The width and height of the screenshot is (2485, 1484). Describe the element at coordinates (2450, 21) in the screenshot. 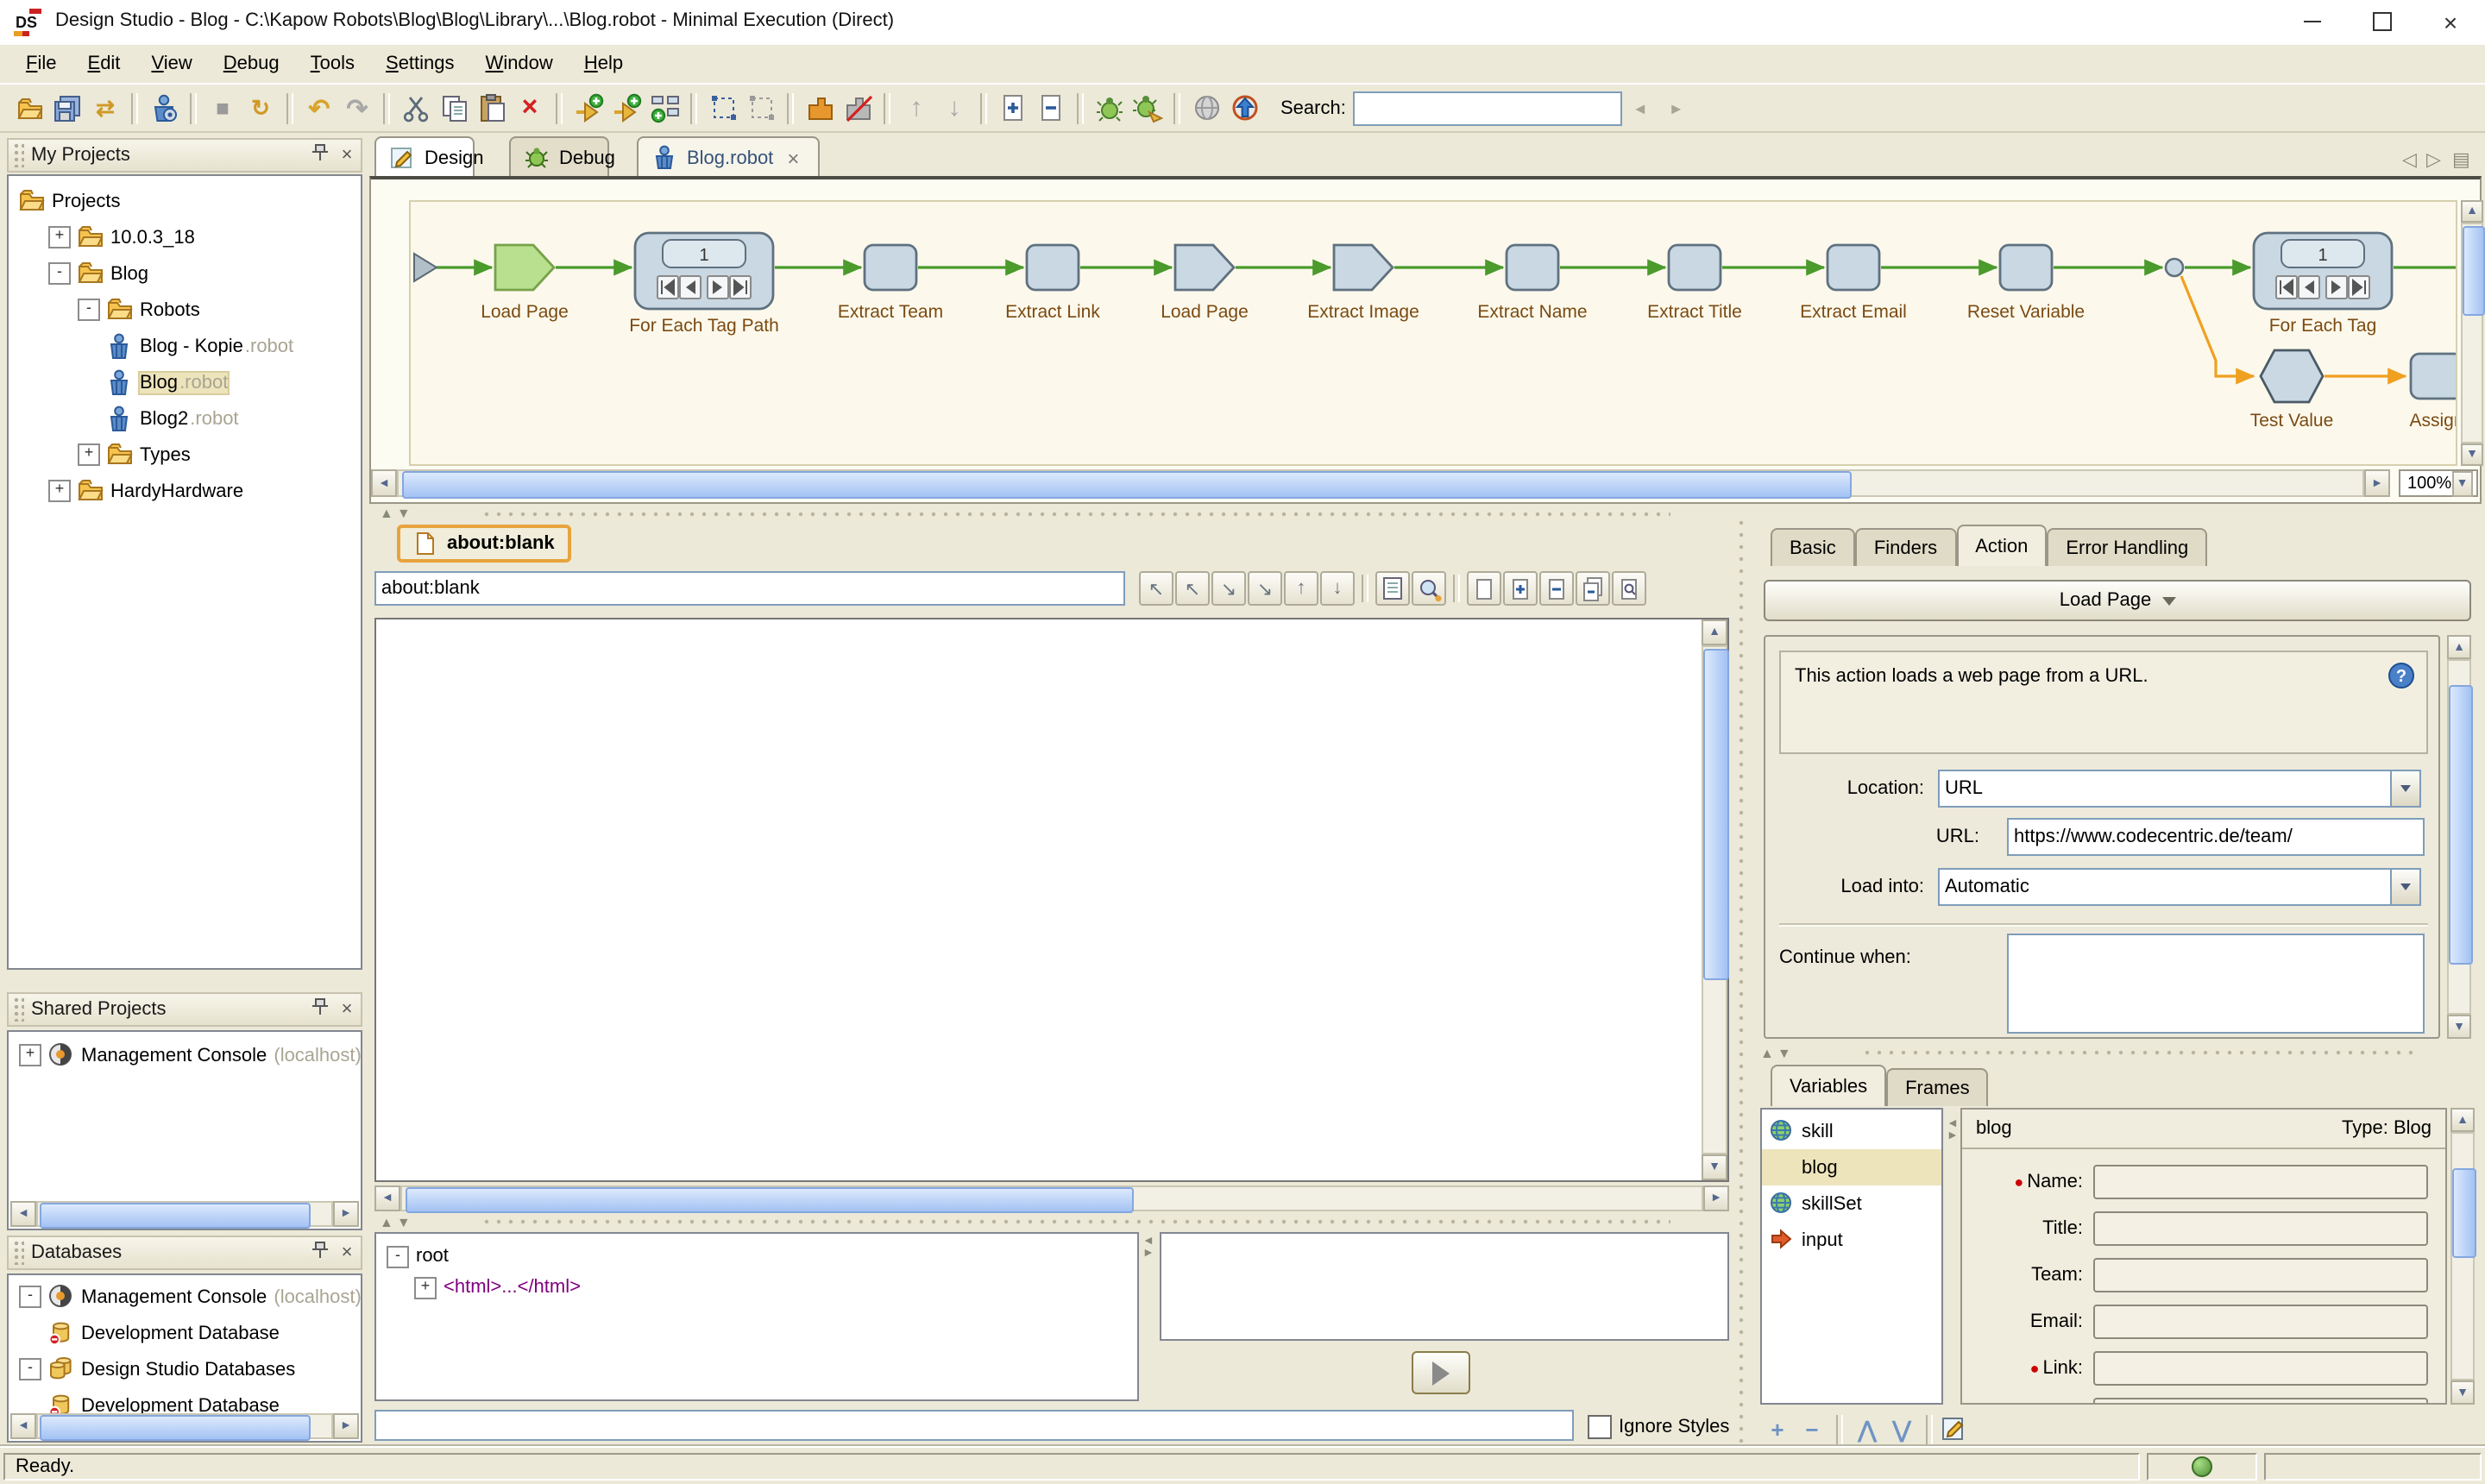

I see `close-button: ×` at that location.